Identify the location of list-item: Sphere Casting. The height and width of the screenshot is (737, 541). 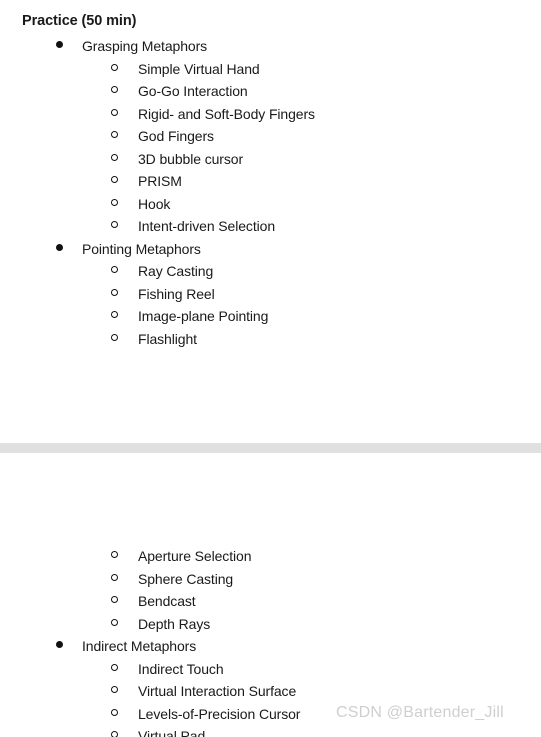
(270, 579).